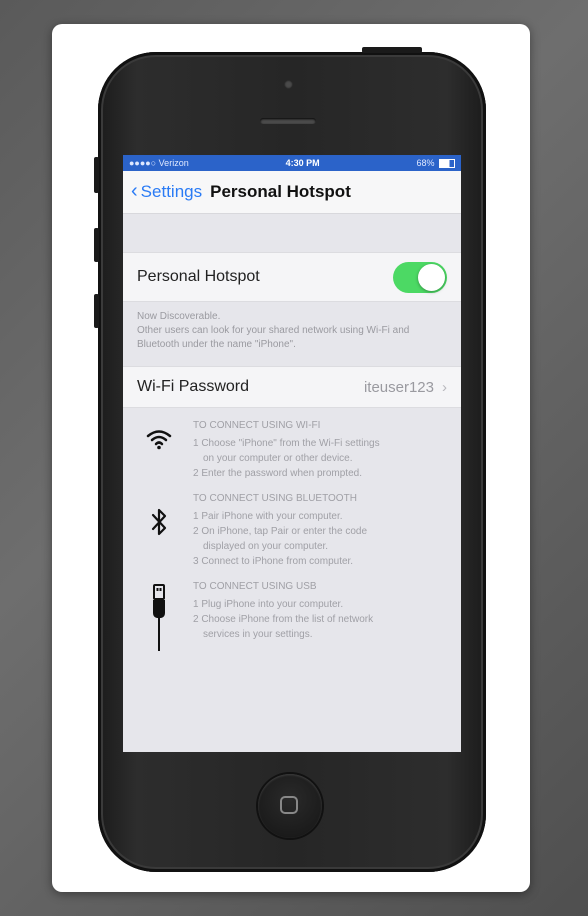  I want to click on bluetooth-step-2: 2 On iPhone, tap Pair or enter the code, so click(280, 531).